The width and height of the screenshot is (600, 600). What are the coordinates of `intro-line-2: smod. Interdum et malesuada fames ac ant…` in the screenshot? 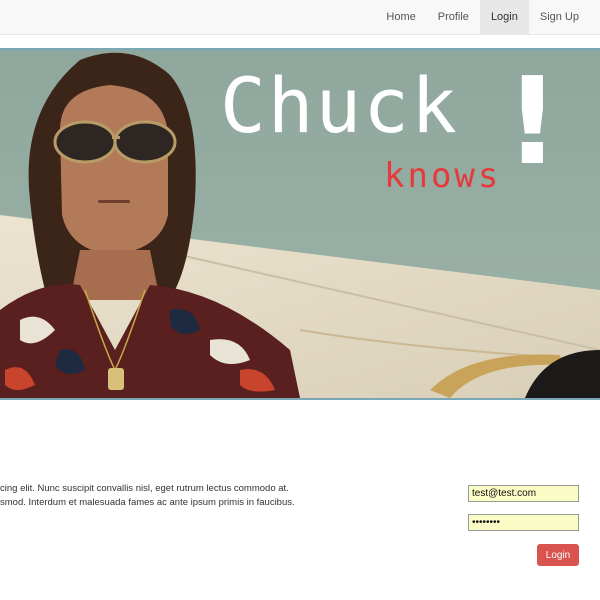 It's located at (147, 502).